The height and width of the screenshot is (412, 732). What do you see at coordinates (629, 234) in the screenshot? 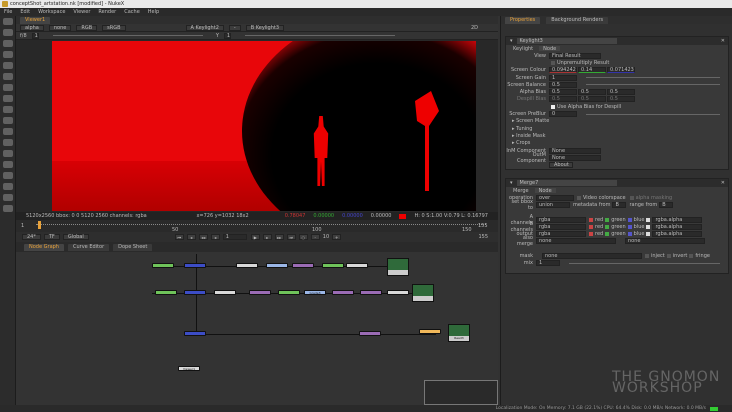
I see `blue-checkbox` at bounding box center [629, 234].